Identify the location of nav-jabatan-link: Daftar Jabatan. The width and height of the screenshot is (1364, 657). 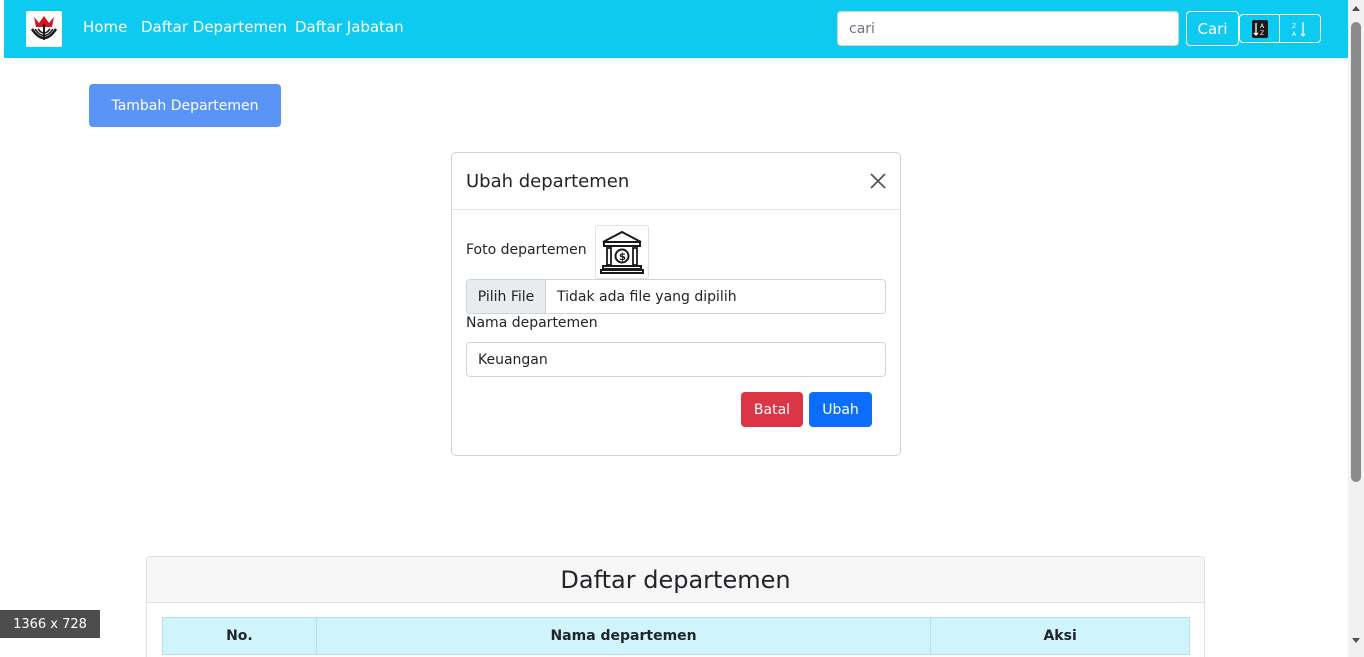
(349, 27).